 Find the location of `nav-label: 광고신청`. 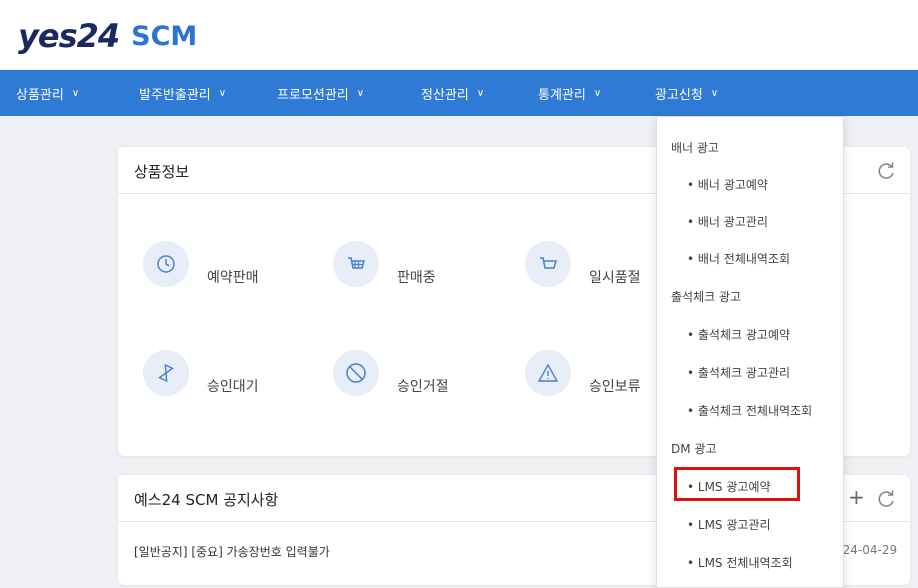

nav-label: 광고신청 is located at coordinates (679, 95).